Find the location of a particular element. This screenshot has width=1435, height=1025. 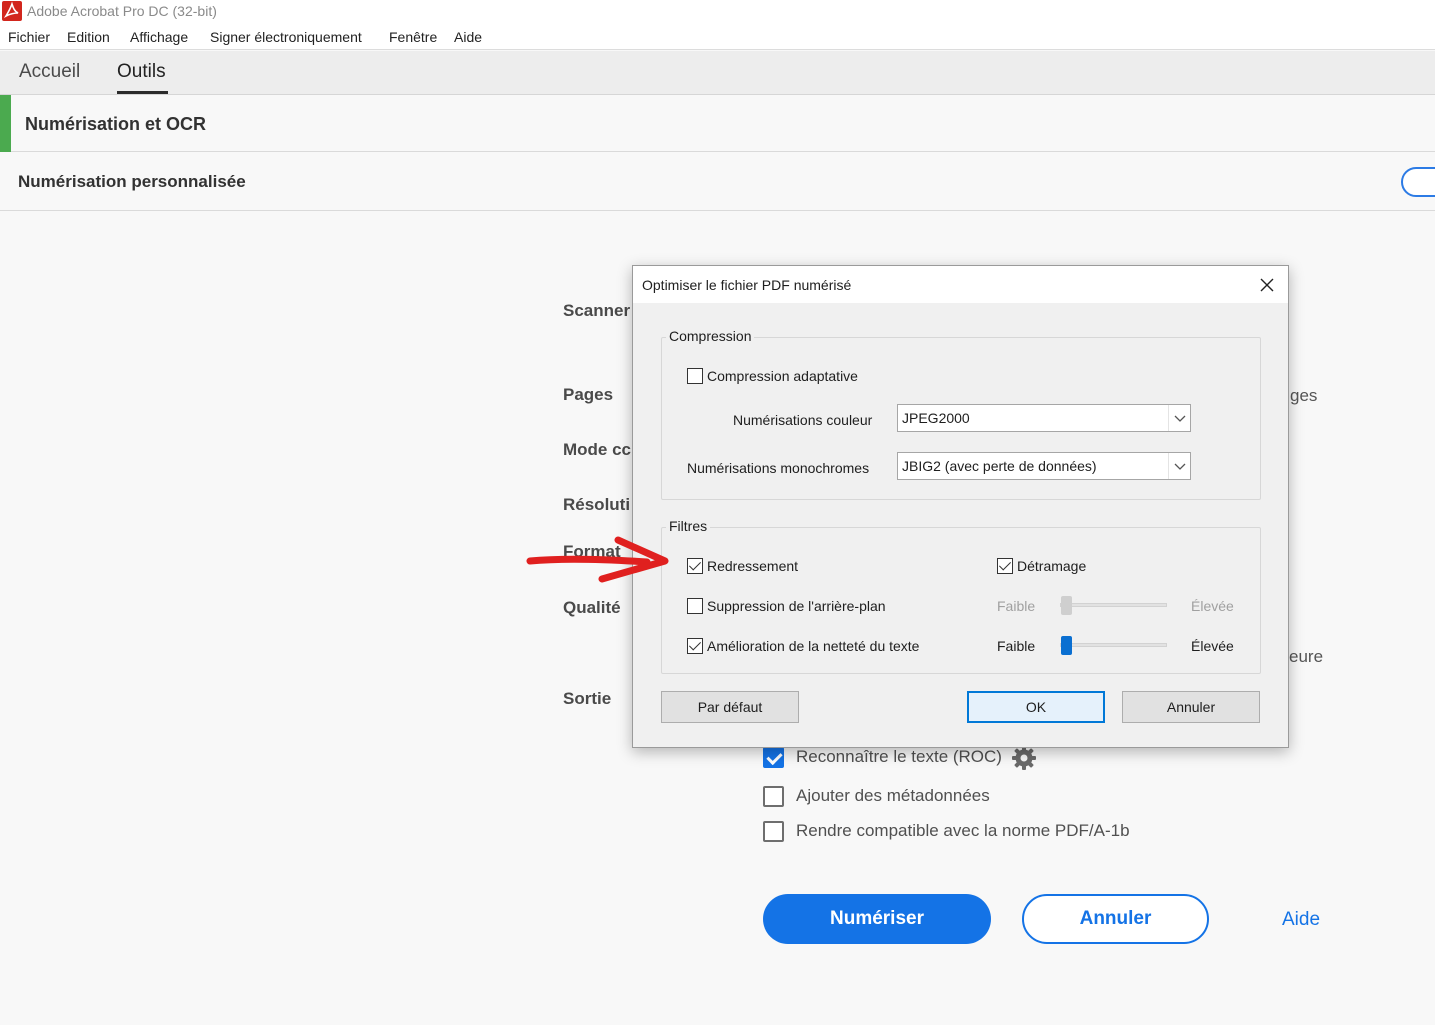

label-output: Sortie is located at coordinates (587, 698).